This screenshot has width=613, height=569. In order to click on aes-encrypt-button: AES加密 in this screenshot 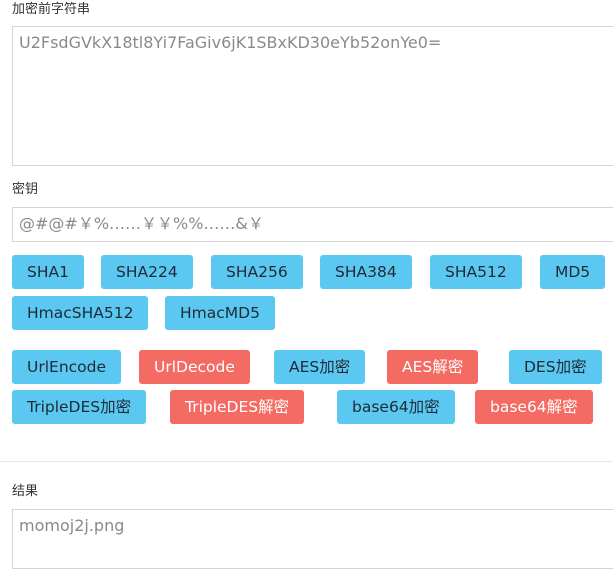, I will do `click(320, 367)`.